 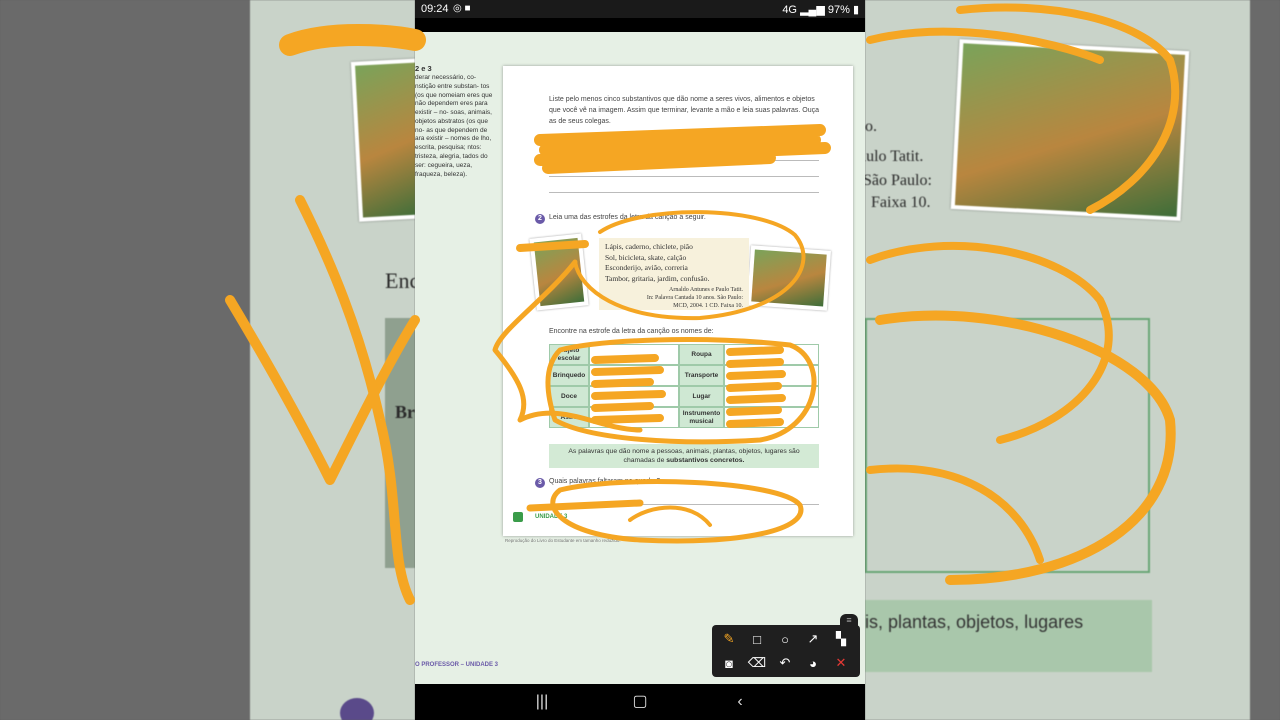 What do you see at coordinates (729, 663) in the screenshot?
I see `camera-icon: ◙` at bounding box center [729, 663].